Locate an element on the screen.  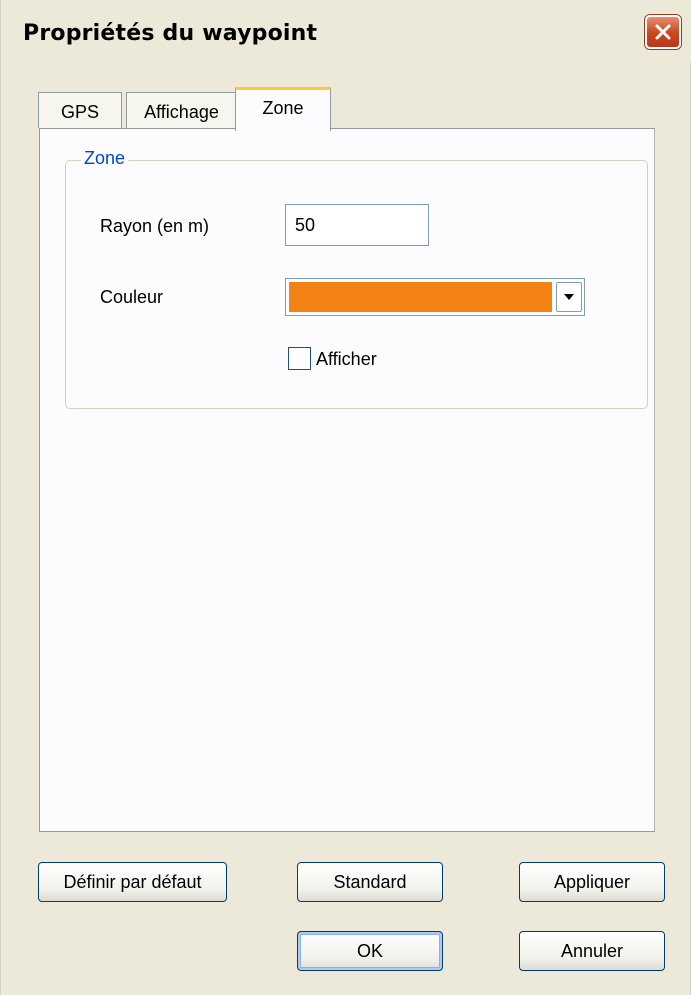
show-checkbox is located at coordinates (299, 358).